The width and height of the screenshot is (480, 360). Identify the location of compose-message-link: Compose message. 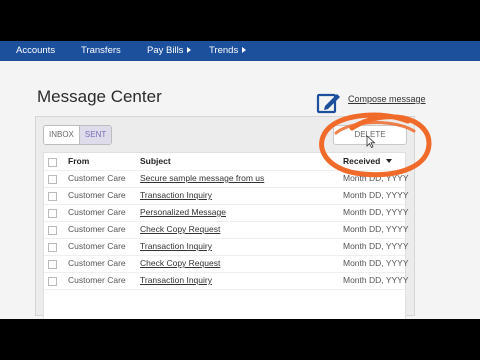
(387, 99).